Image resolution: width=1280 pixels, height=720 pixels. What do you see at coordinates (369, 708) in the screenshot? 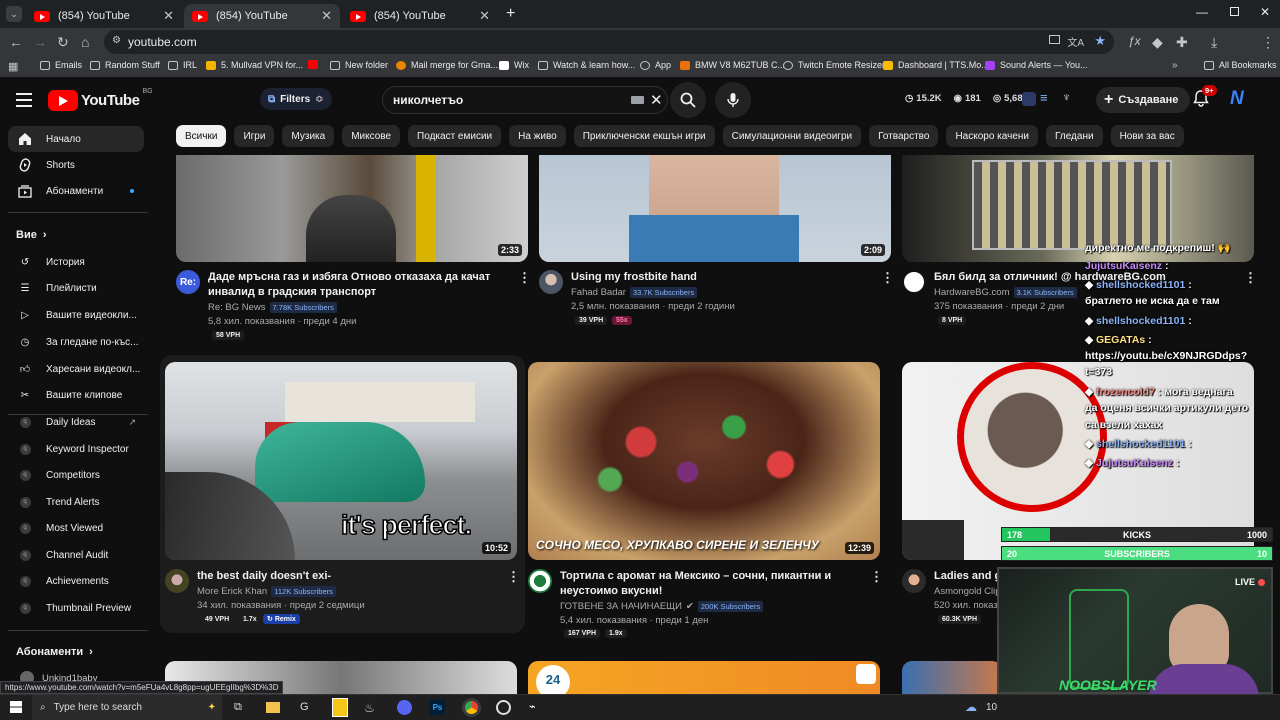
I see `steam-icon: ♨` at bounding box center [369, 708].